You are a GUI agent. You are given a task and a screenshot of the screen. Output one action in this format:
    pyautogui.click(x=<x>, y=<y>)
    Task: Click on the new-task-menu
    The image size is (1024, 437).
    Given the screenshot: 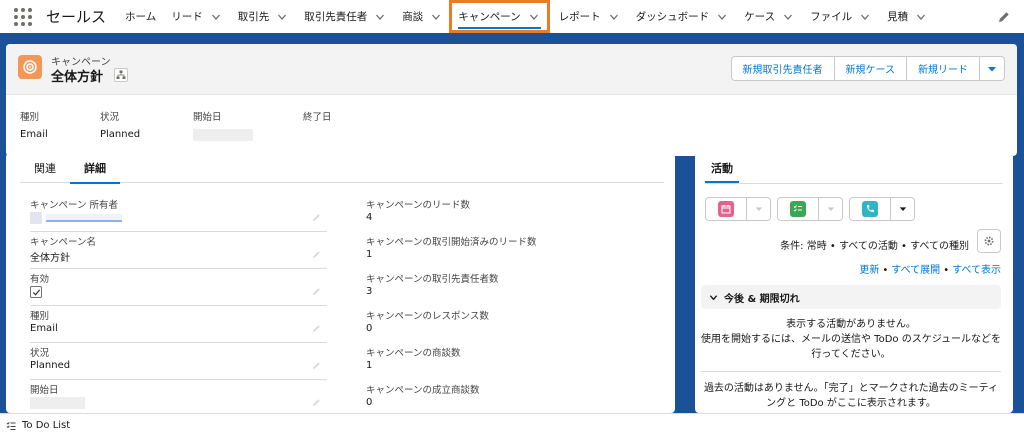 What is the action you would take?
    pyautogui.click(x=831, y=209)
    